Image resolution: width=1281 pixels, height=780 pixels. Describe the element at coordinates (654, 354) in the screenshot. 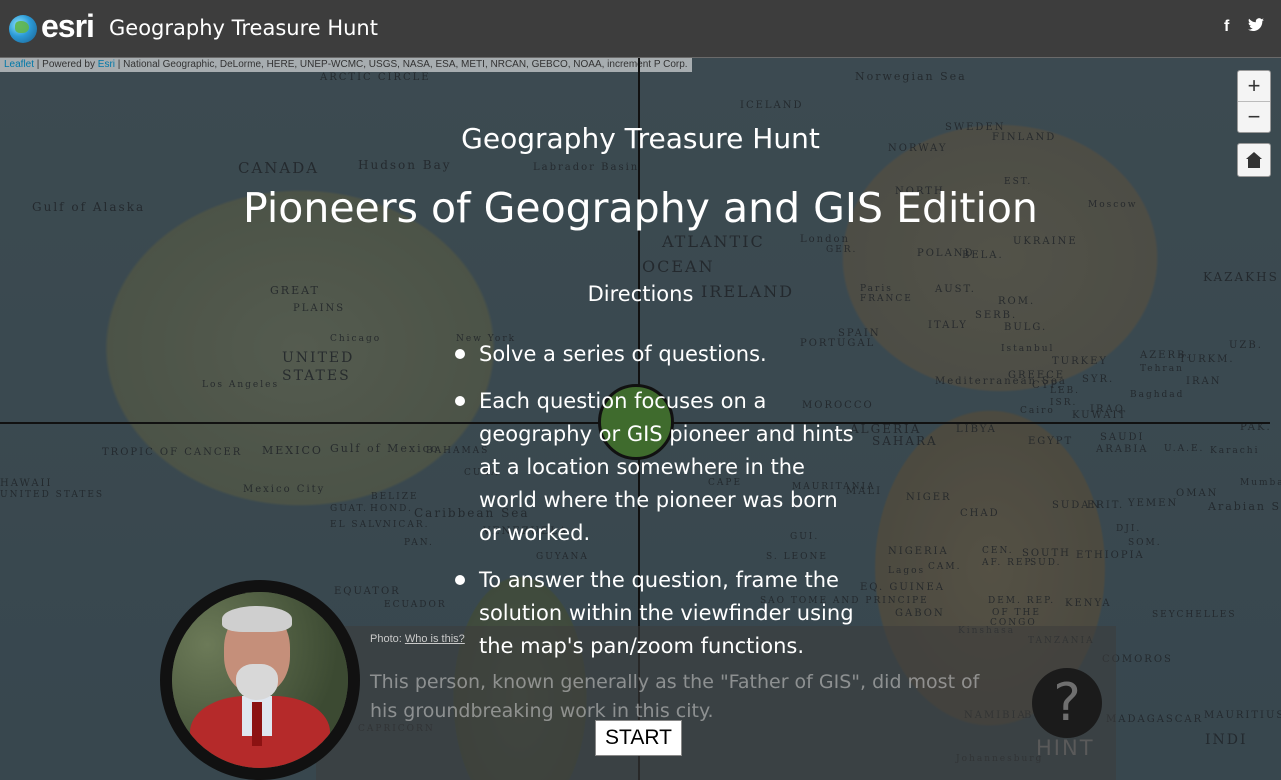

I see `direction-item: Solve a series of questions.` at that location.